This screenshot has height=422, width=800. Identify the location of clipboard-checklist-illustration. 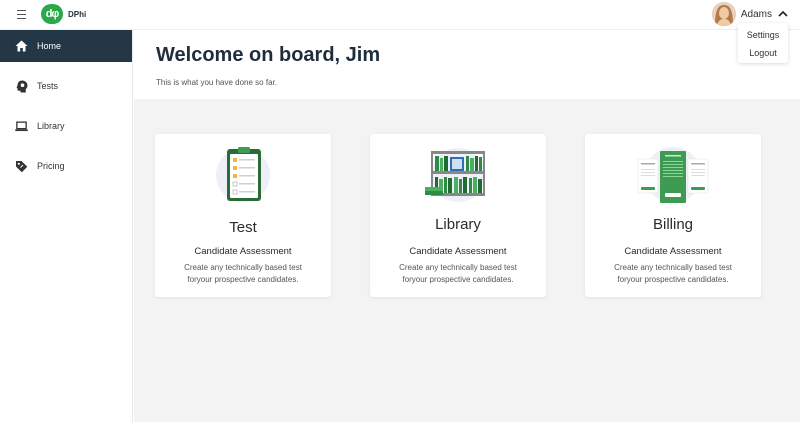
(243, 175).